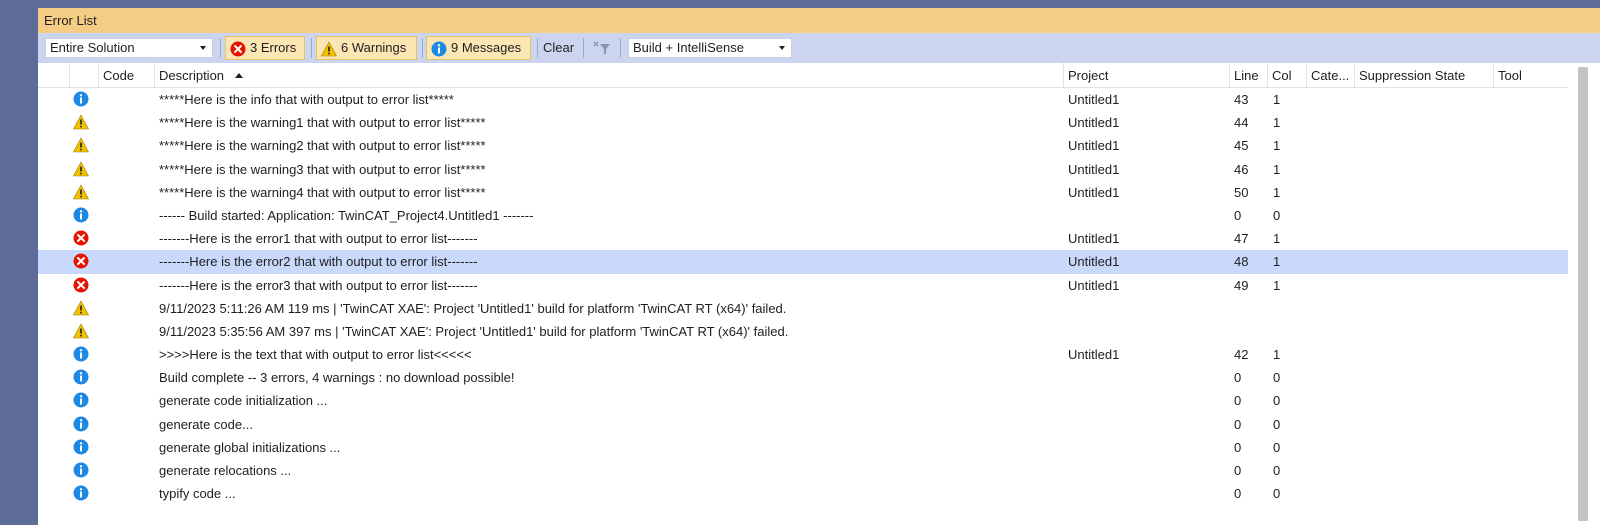  Describe the element at coordinates (1286, 75) in the screenshot. I see `header-col: Col` at that location.